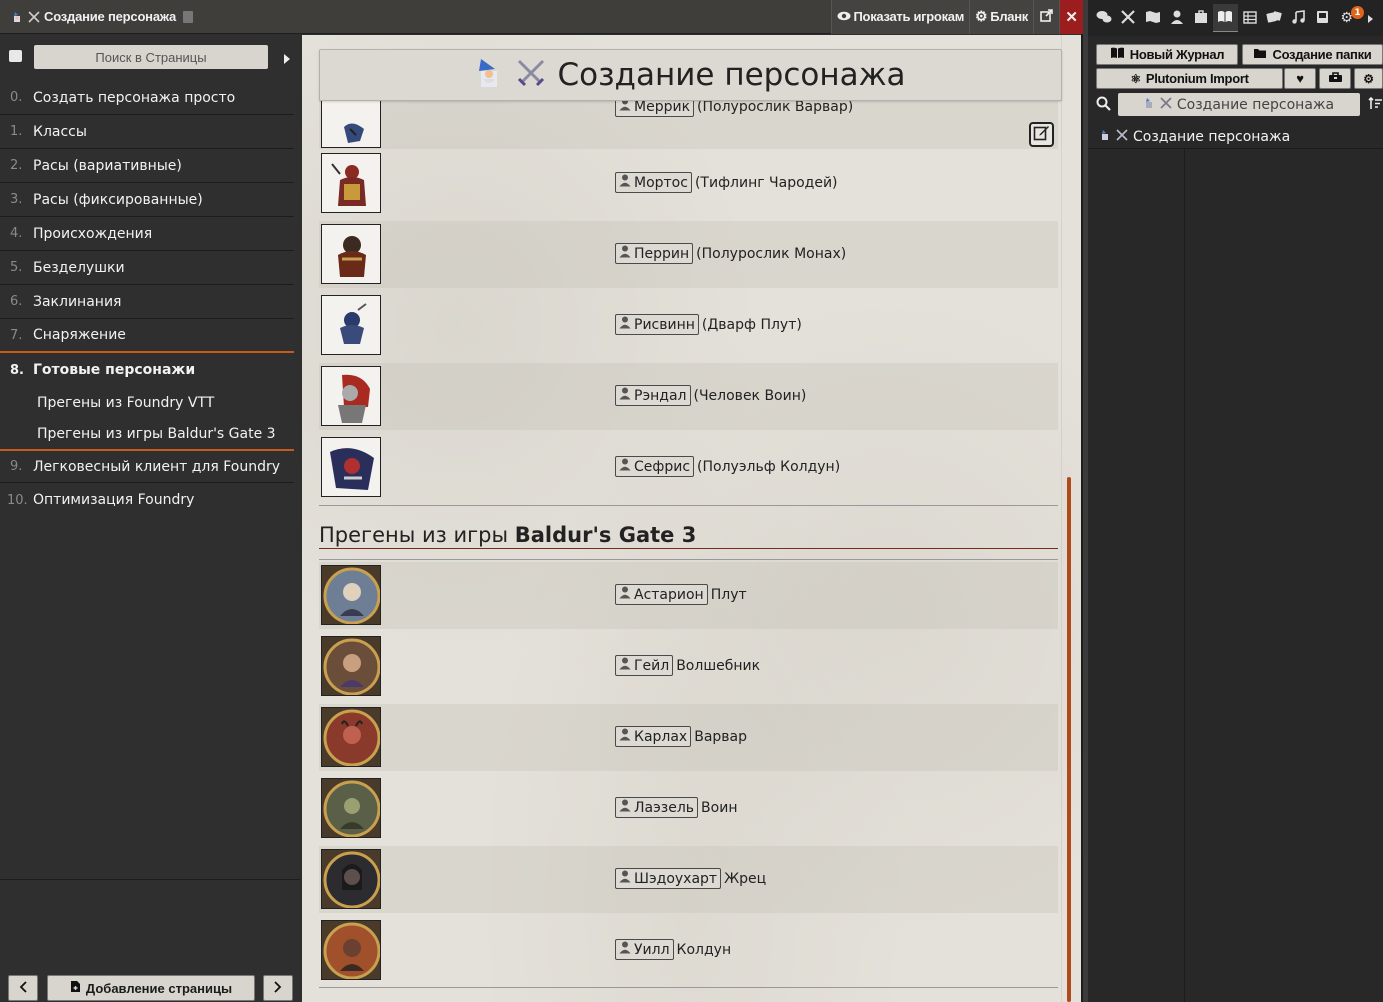 The width and height of the screenshot is (1383, 1002). I want to click on crossed-swords-icon, so click(1122, 137).